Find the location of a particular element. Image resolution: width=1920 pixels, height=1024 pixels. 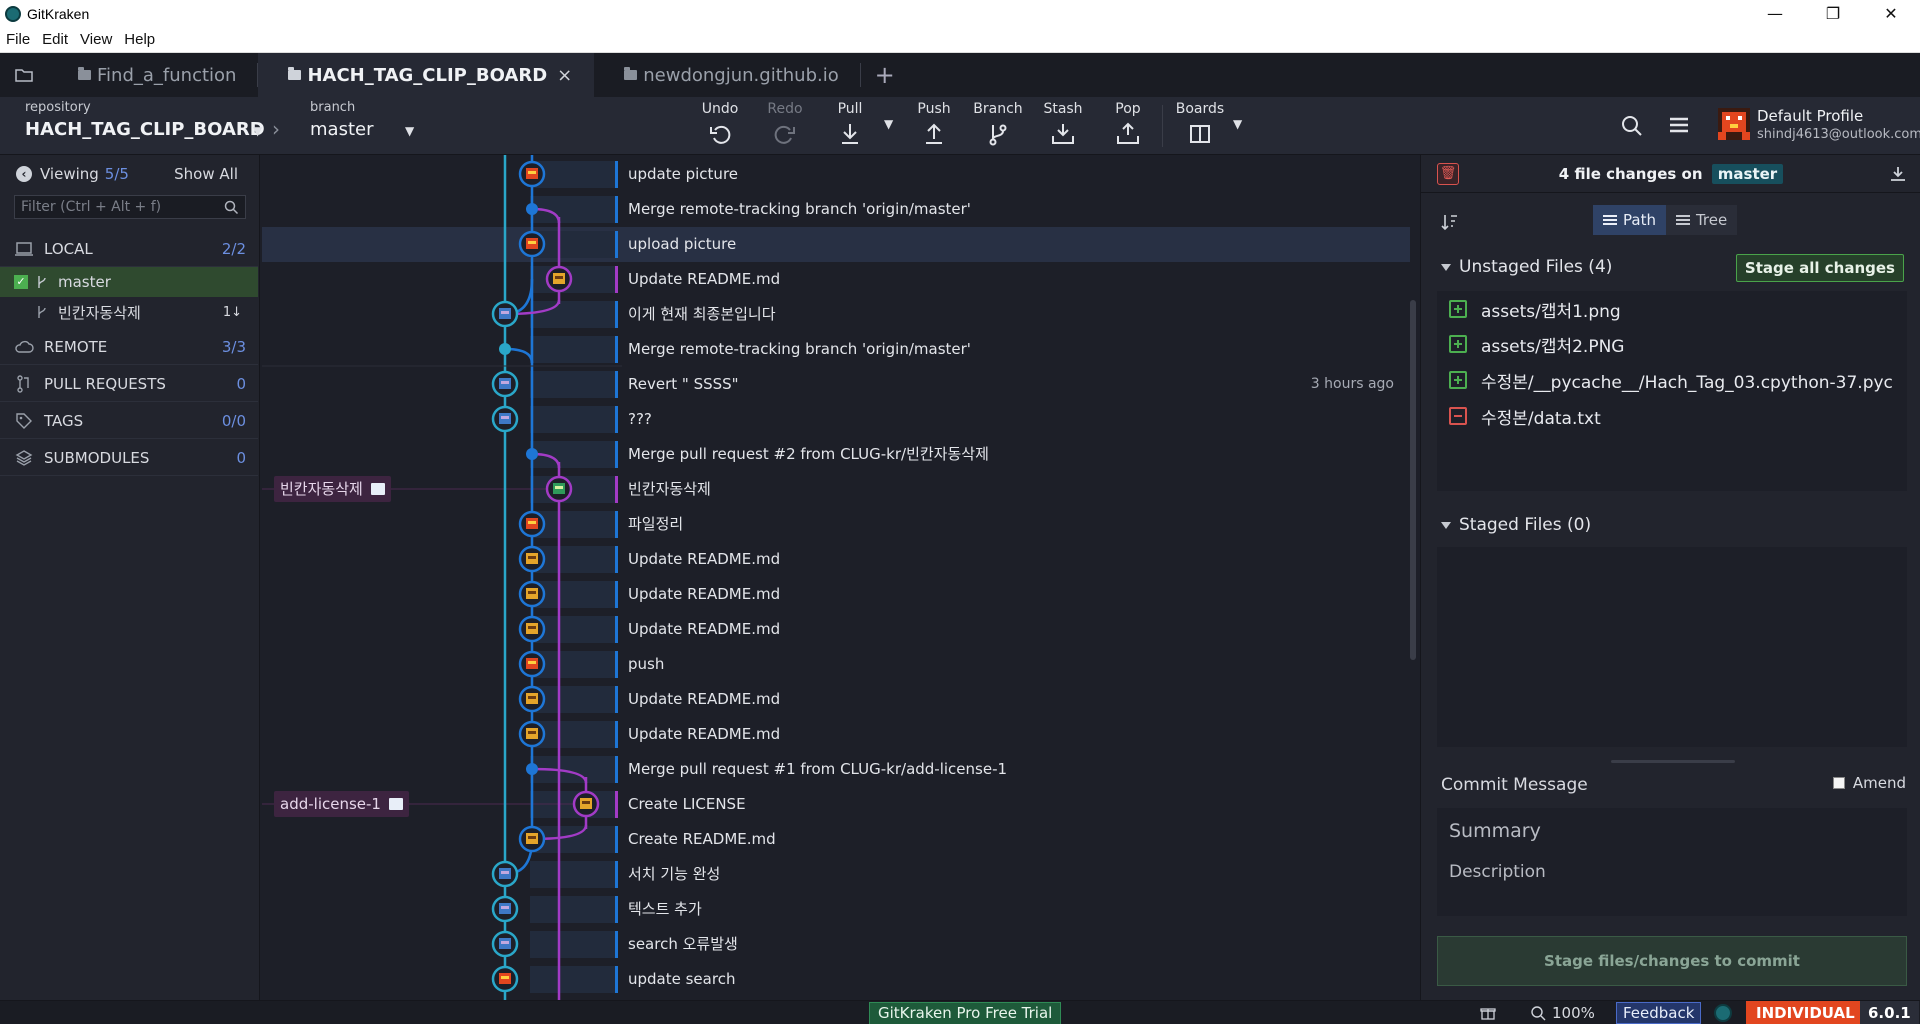

amend-checkbox: Amend is located at coordinates (1869, 783).